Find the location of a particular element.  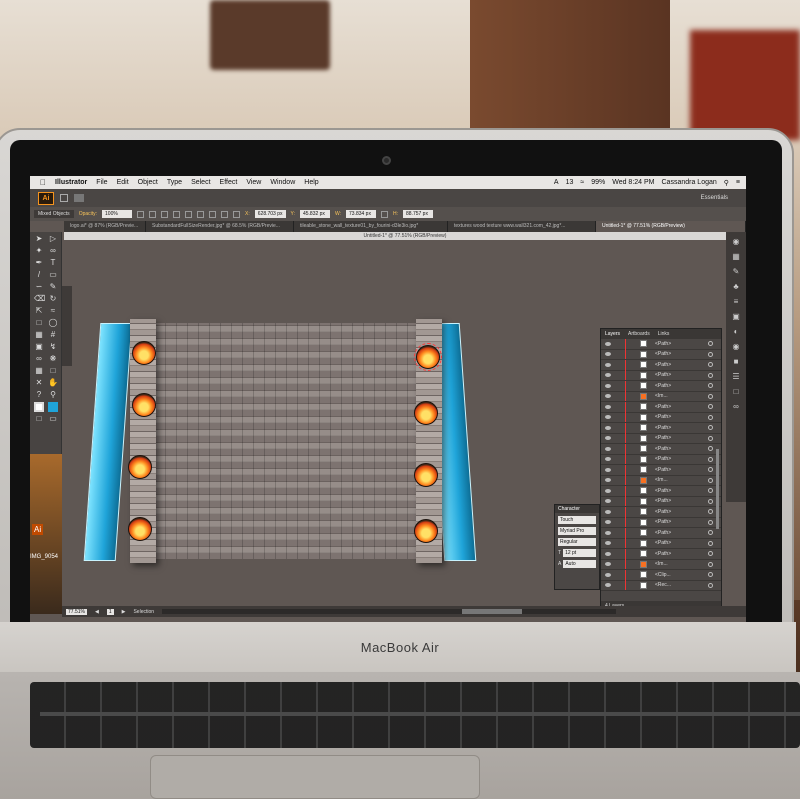

pencil-tool-icon: ✎ is located at coordinates (53, 287).